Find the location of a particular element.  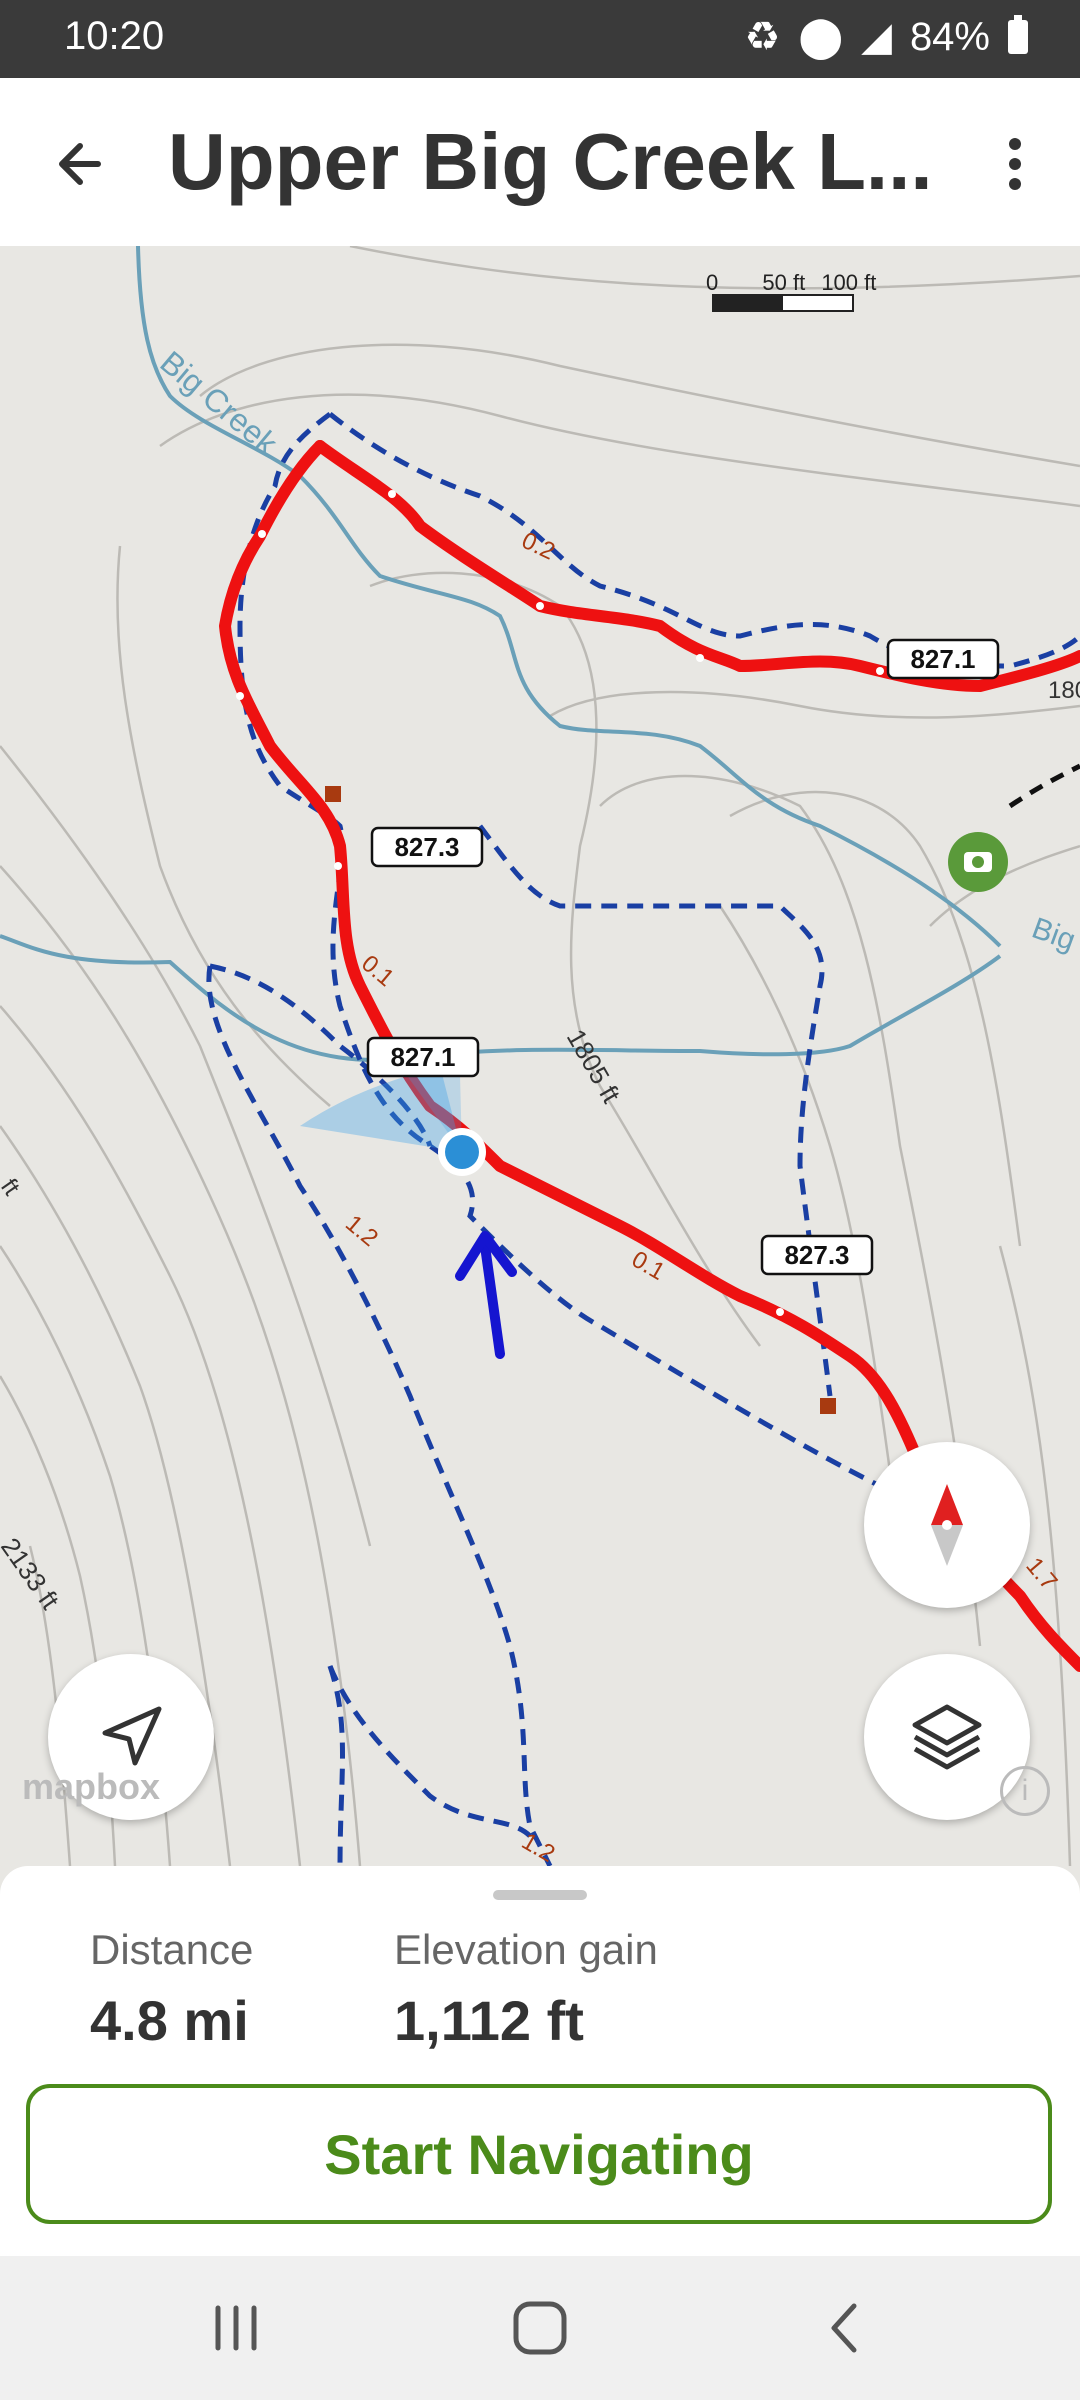

status-icons: ♻ ⬤ ◢ 84% is located at coordinates (886, 37).